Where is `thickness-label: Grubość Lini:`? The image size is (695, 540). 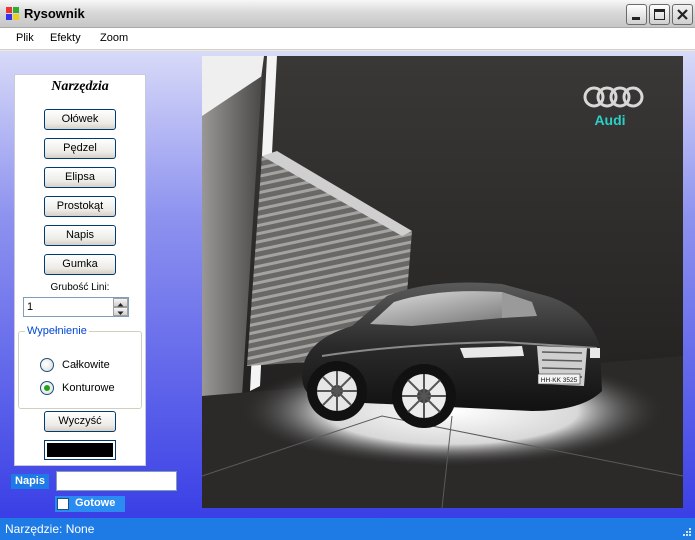
thickness-label: Grubość Lini: is located at coordinates (80, 287).